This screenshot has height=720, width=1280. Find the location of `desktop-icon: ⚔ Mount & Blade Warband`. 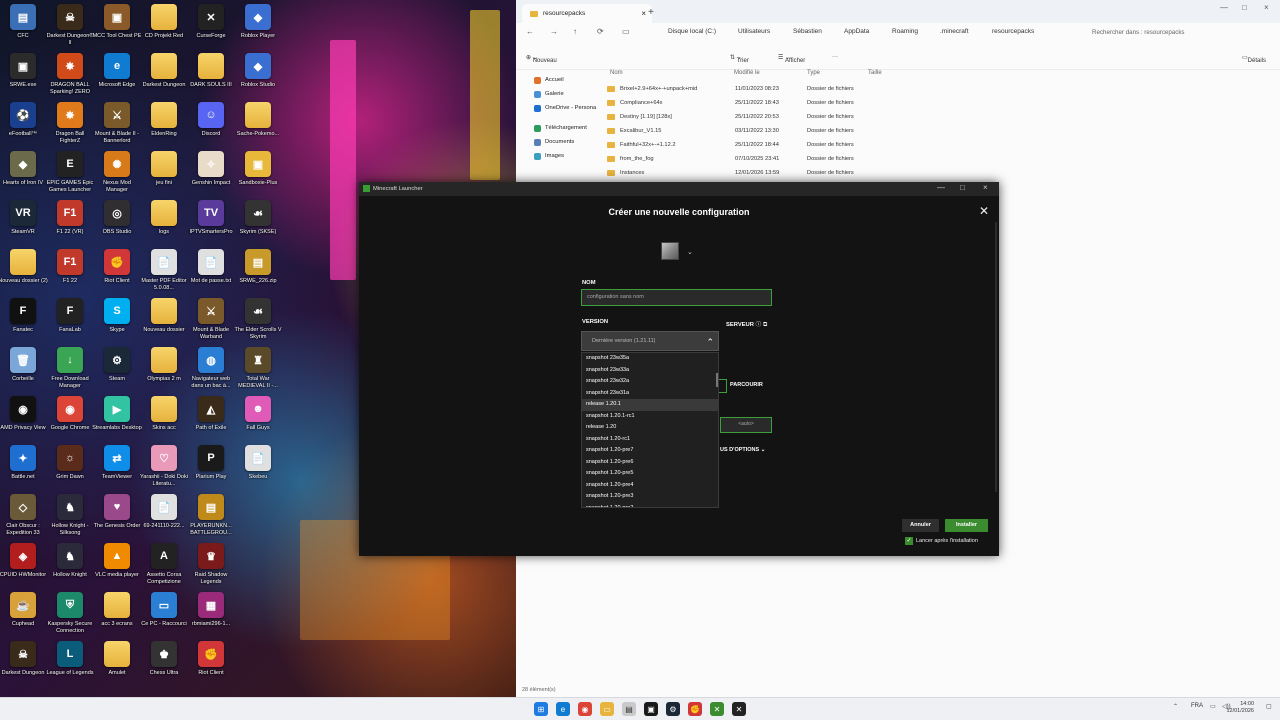

desktop-icon: ⚔ Mount & Blade Warband is located at coordinates (211, 319).